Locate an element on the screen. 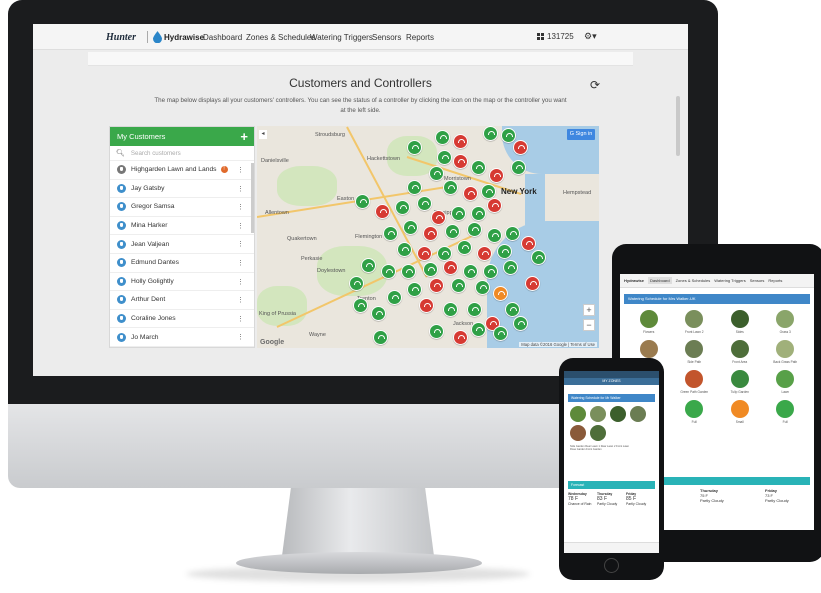 The image size is (821, 593). customer-row: Highgarden Lawn and Lands! ⋮ is located at coordinates (182, 170).